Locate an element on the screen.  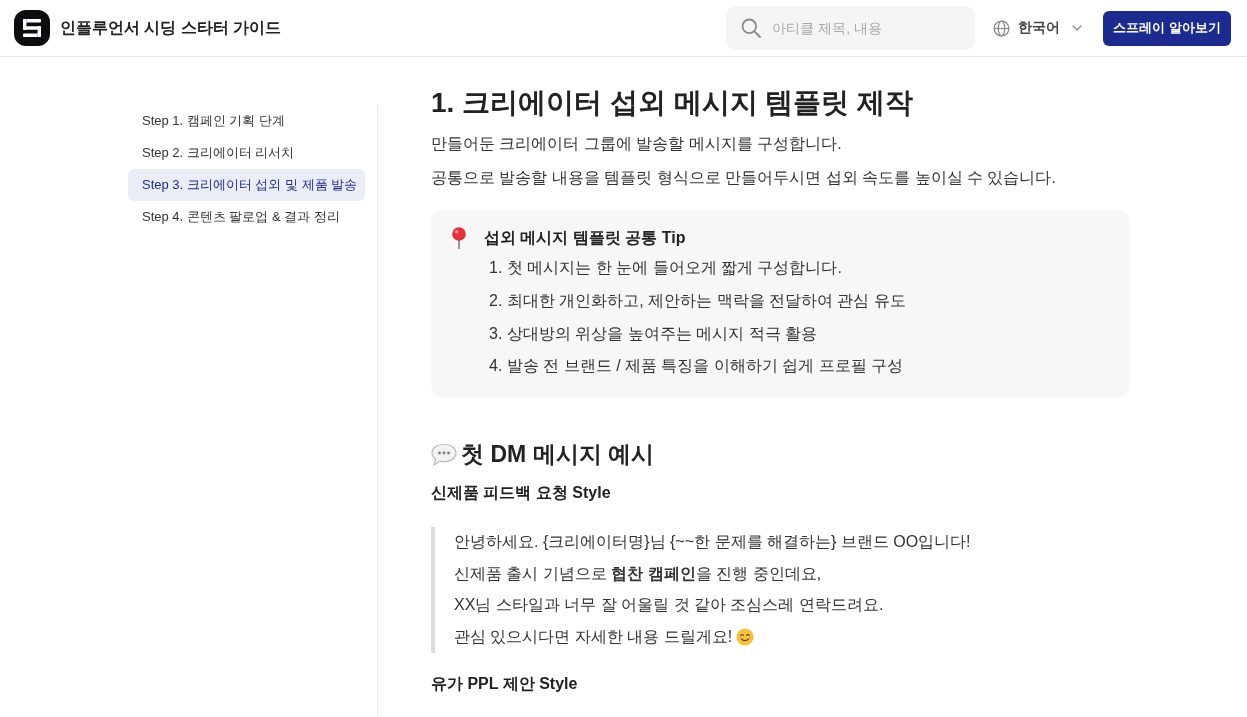
search-icon is located at coordinates (751, 28).